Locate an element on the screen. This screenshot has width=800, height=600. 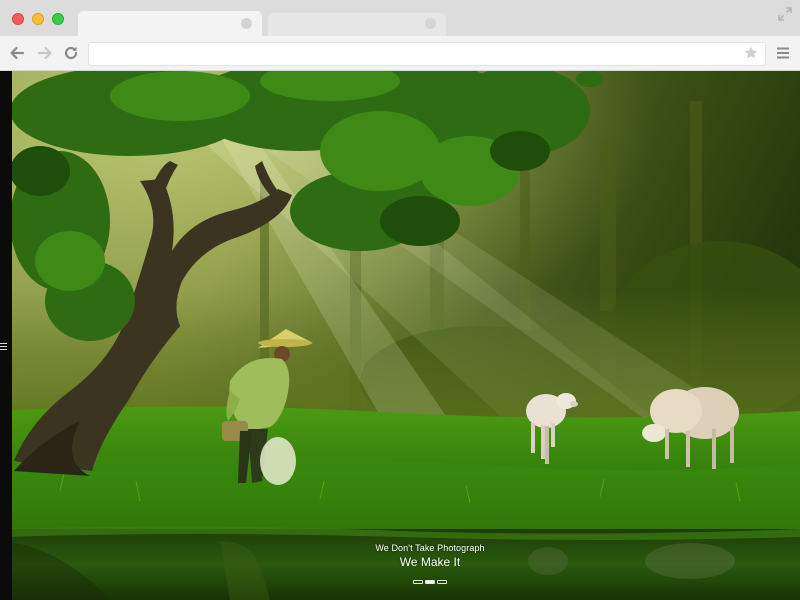
hero-title: We Make It is located at coordinates (430, 562).